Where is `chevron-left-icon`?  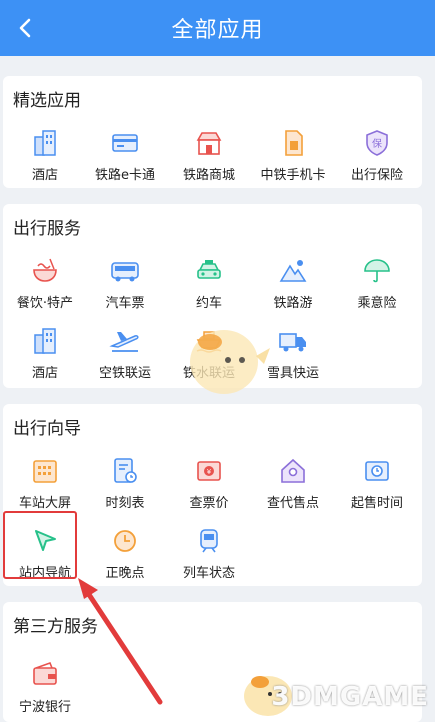 chevron-left-icon is located at coordinates (25, 28).